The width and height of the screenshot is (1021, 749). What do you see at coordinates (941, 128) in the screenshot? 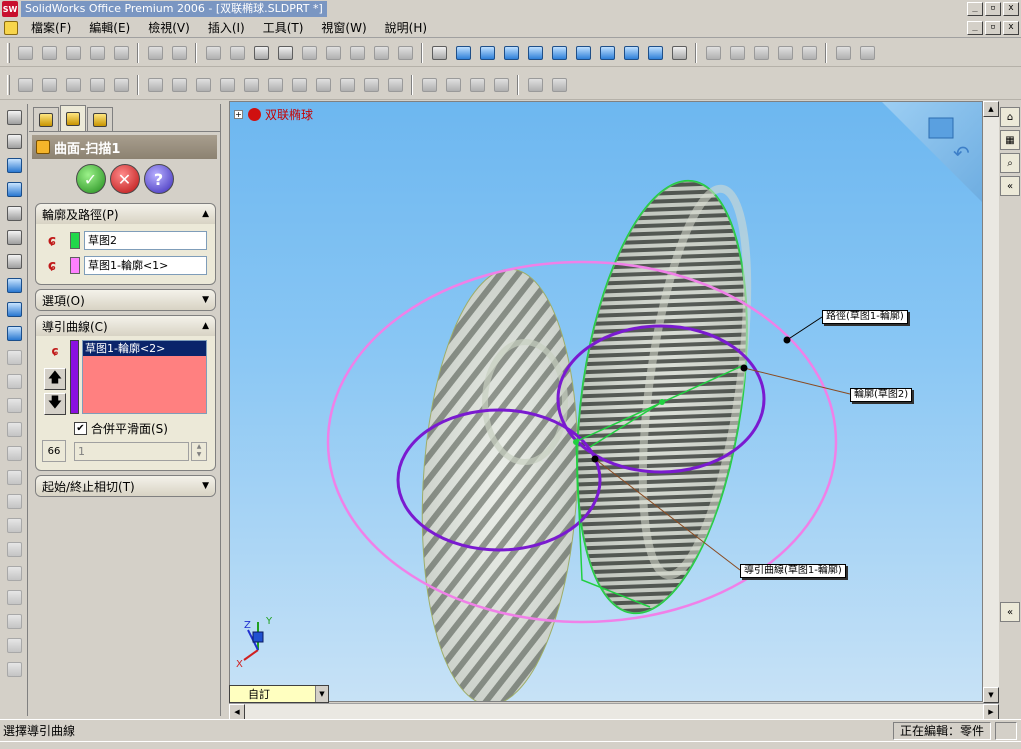
I see `view-orientation-icon` at bounding box center [941, 128].